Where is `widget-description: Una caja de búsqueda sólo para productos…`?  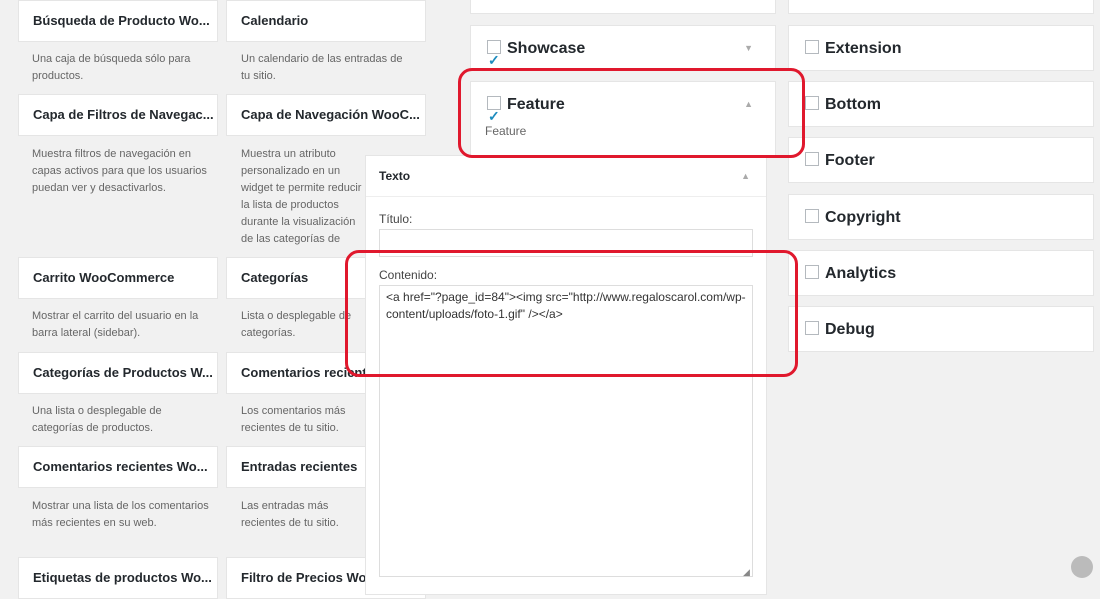 widget-description: Una caja de búsqueda sólo para productos… is located at coordinates (111, 67).